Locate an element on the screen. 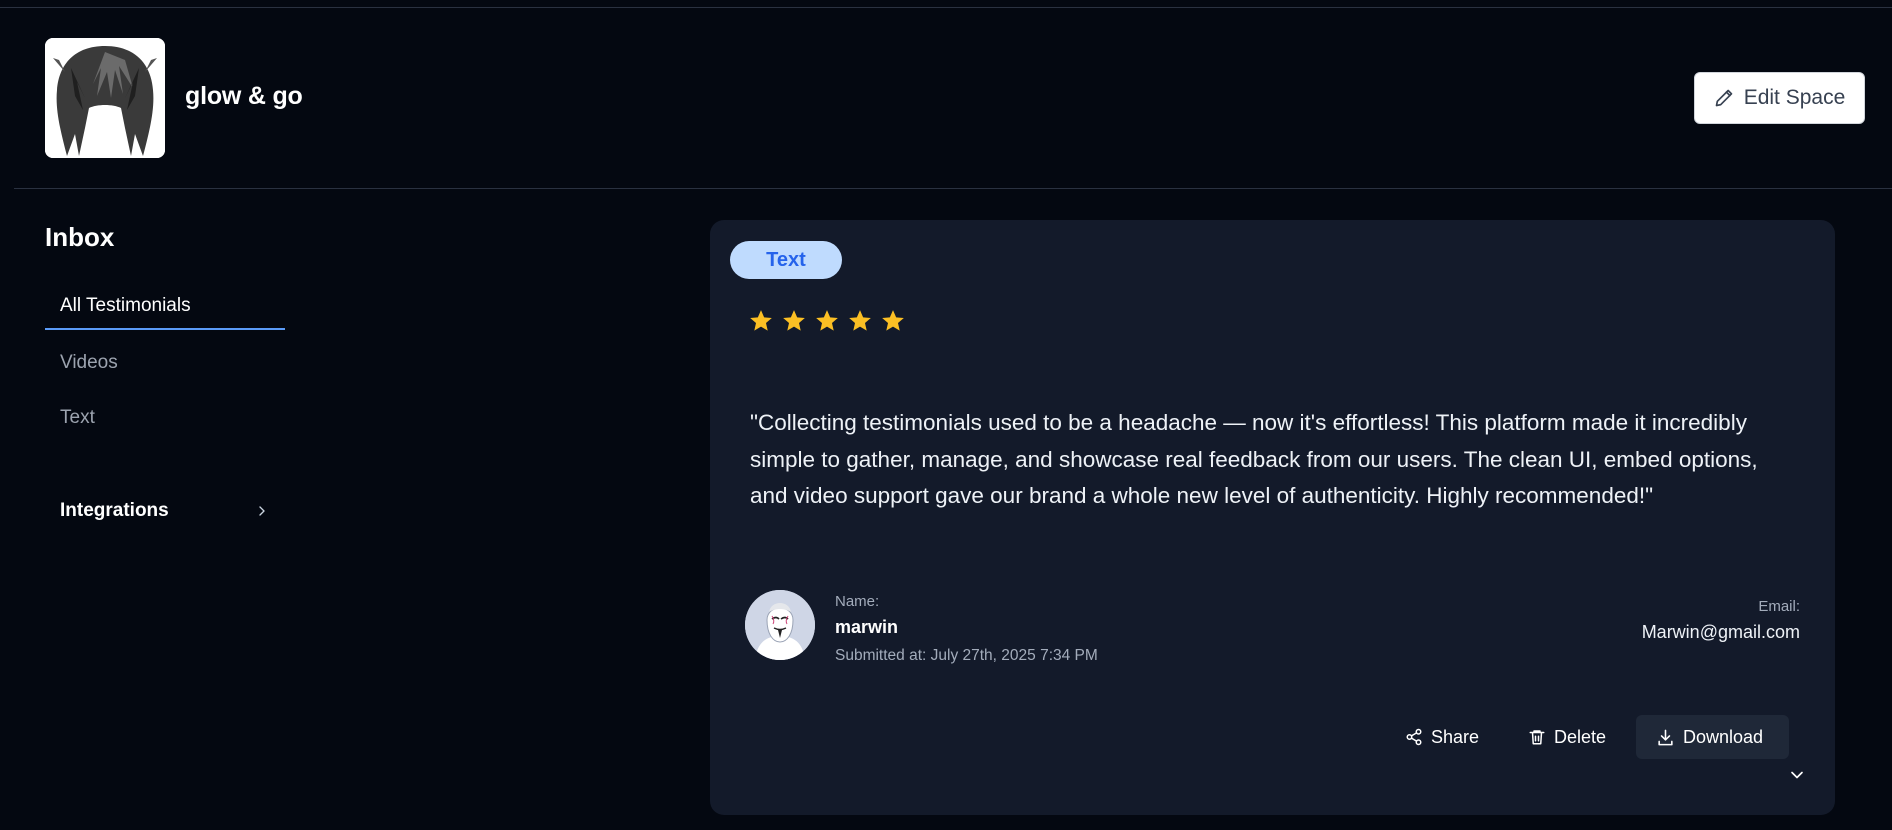 The image size is (1892, 830). top-divider is located at coordinates (946, 7).